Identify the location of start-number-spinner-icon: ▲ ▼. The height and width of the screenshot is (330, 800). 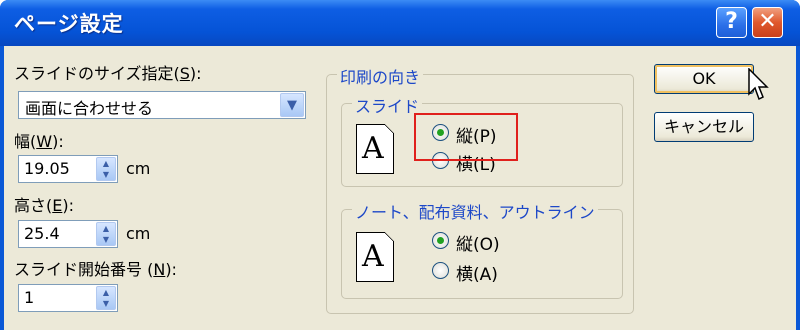
(106, 298).